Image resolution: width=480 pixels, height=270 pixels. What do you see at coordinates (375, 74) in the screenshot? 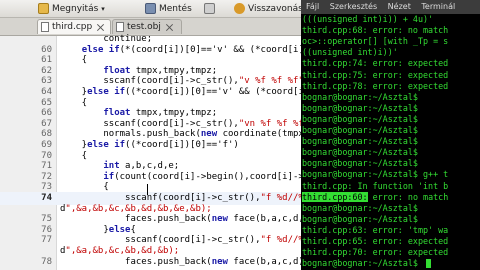
I see `terminal-line: third.cpp:75: error: expected` at bounding box center [375, 74].